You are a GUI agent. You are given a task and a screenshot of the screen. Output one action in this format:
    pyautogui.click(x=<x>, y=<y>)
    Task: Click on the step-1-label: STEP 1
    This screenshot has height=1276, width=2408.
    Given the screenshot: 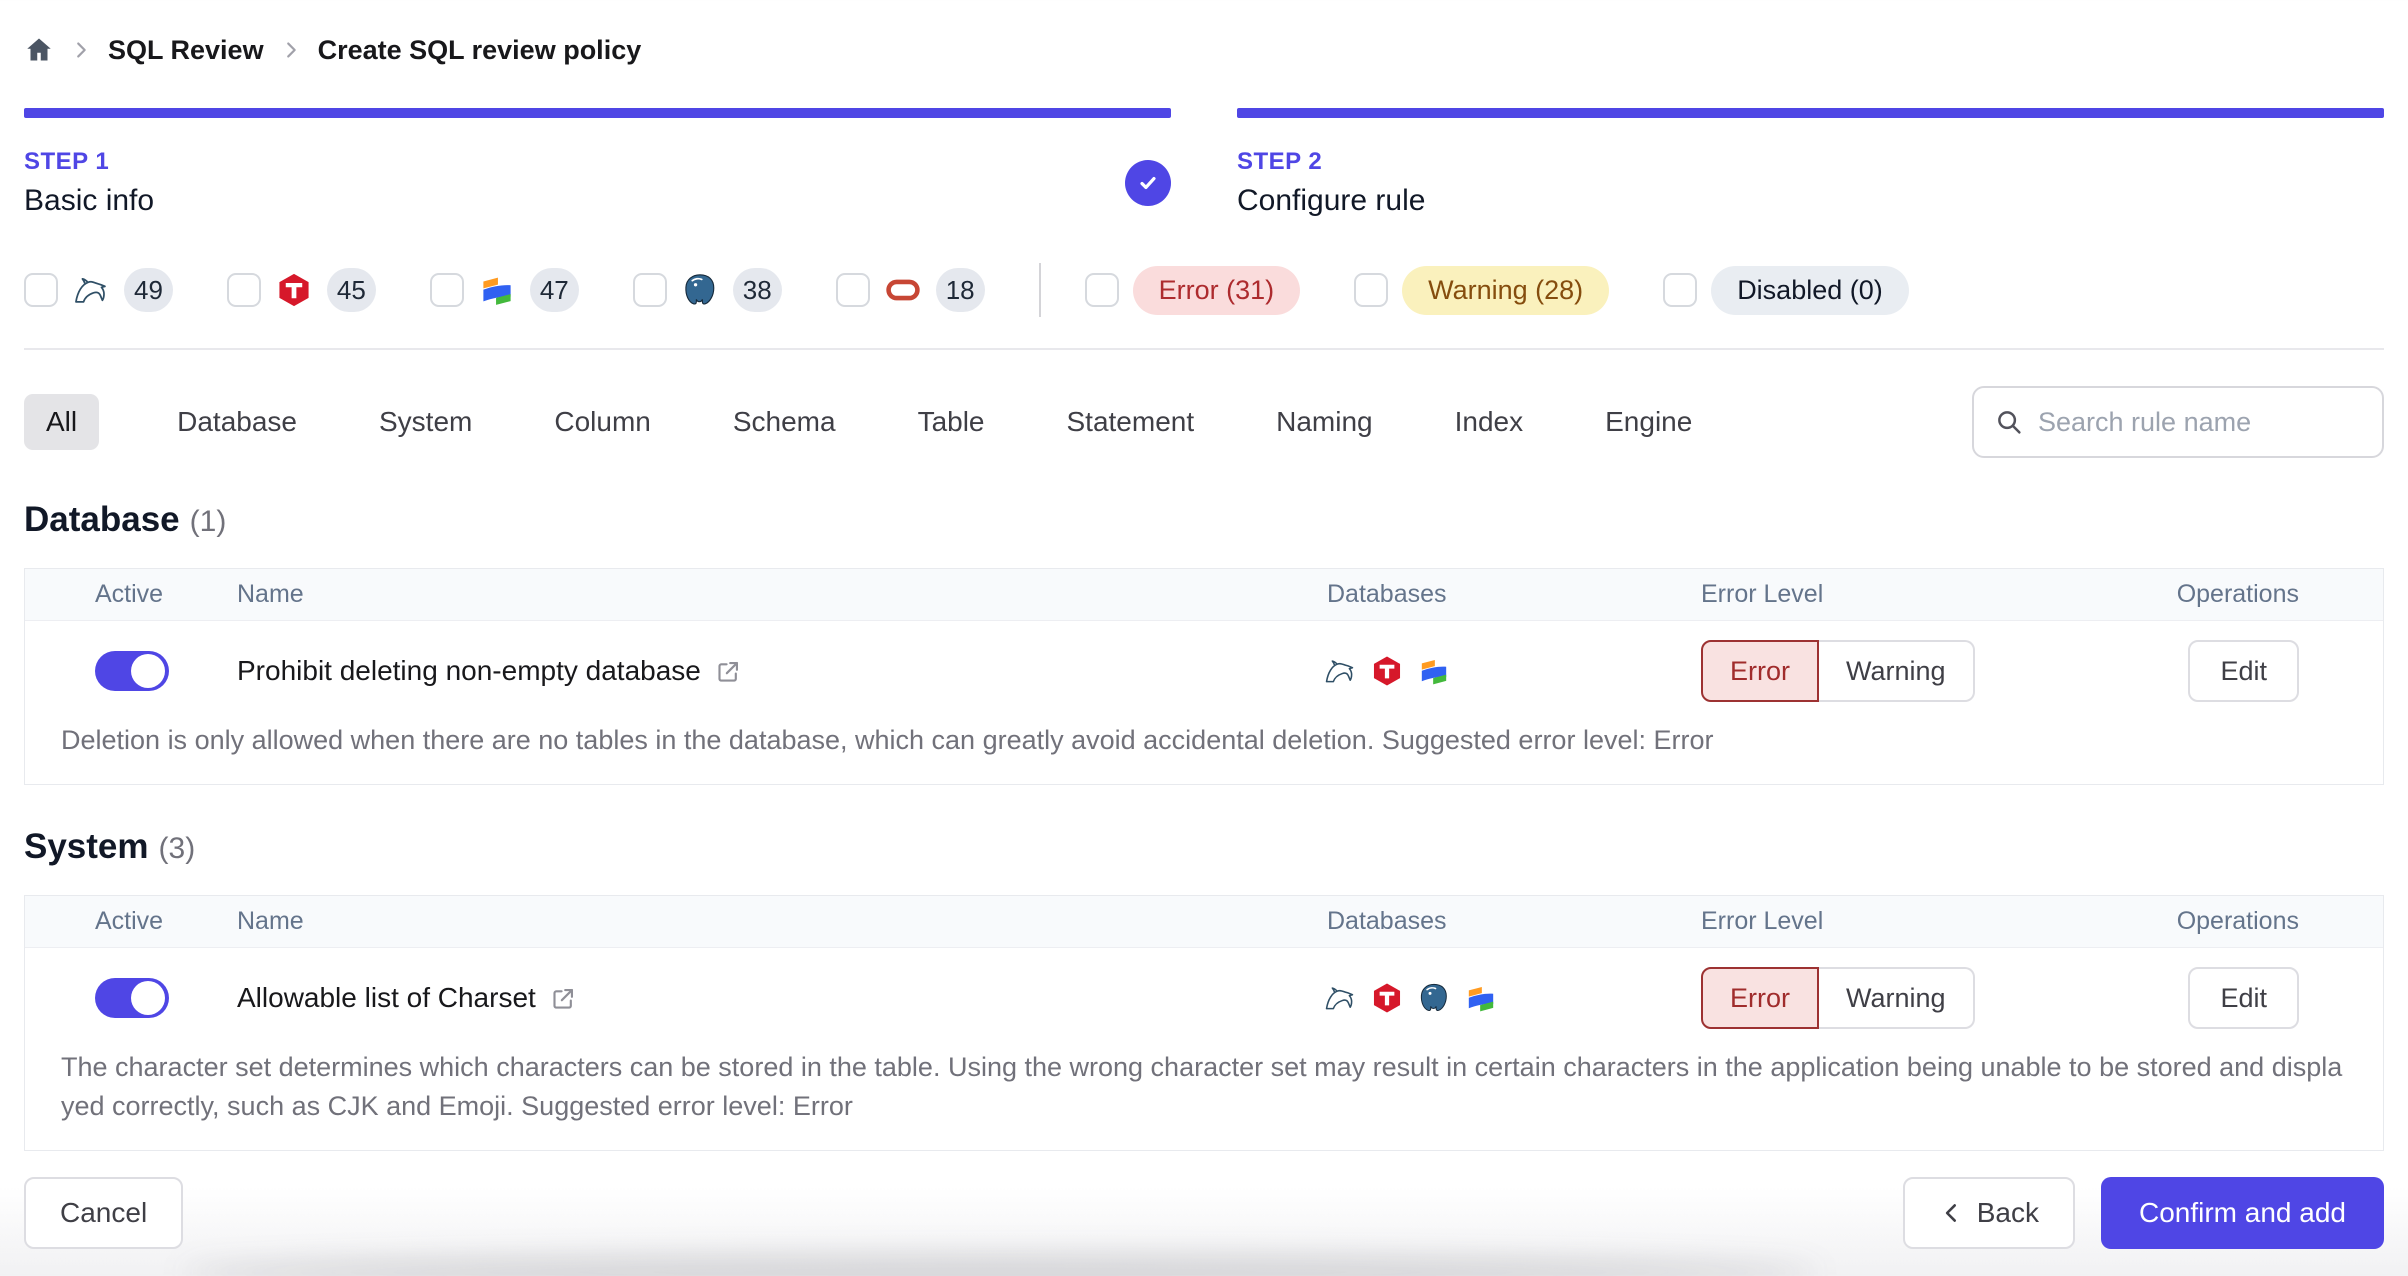 What is the action you would take?
    pyautogui.click(x=67, y=161)
    